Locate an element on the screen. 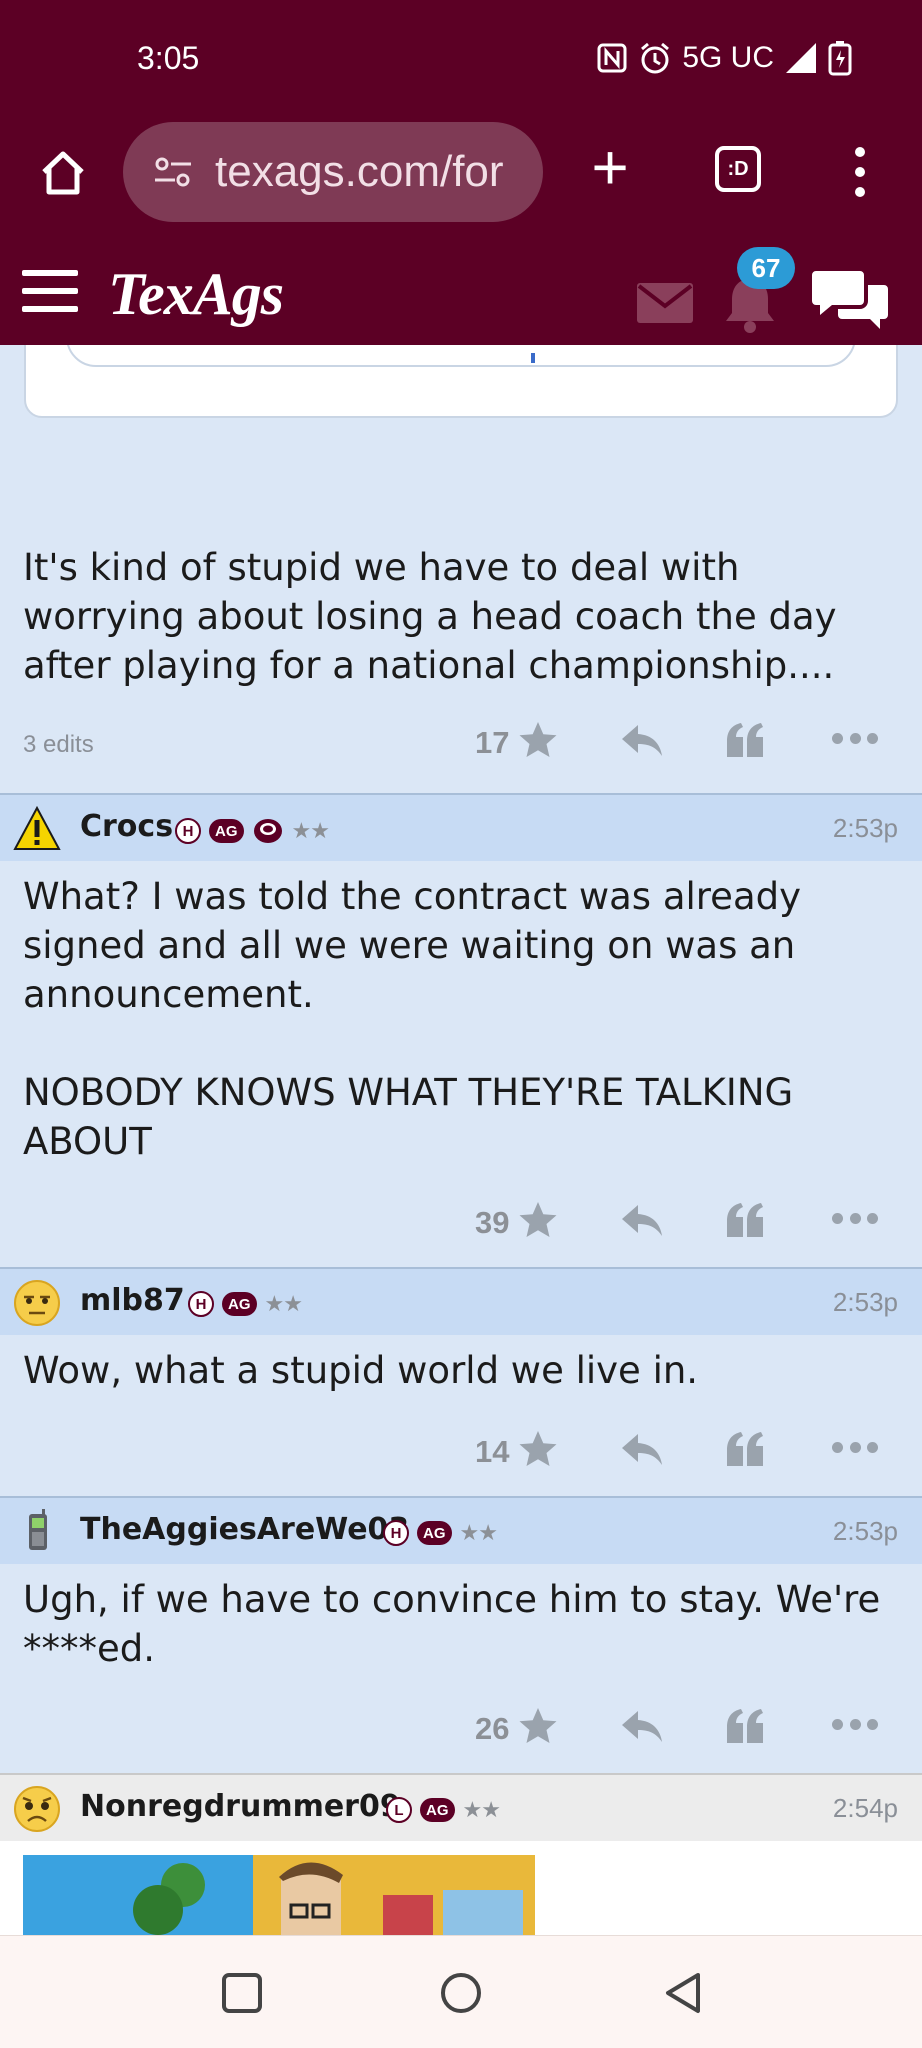 The height and width of the screenshot is (2048, 922). battery-charging-icon is located at coordinates (840, 58).